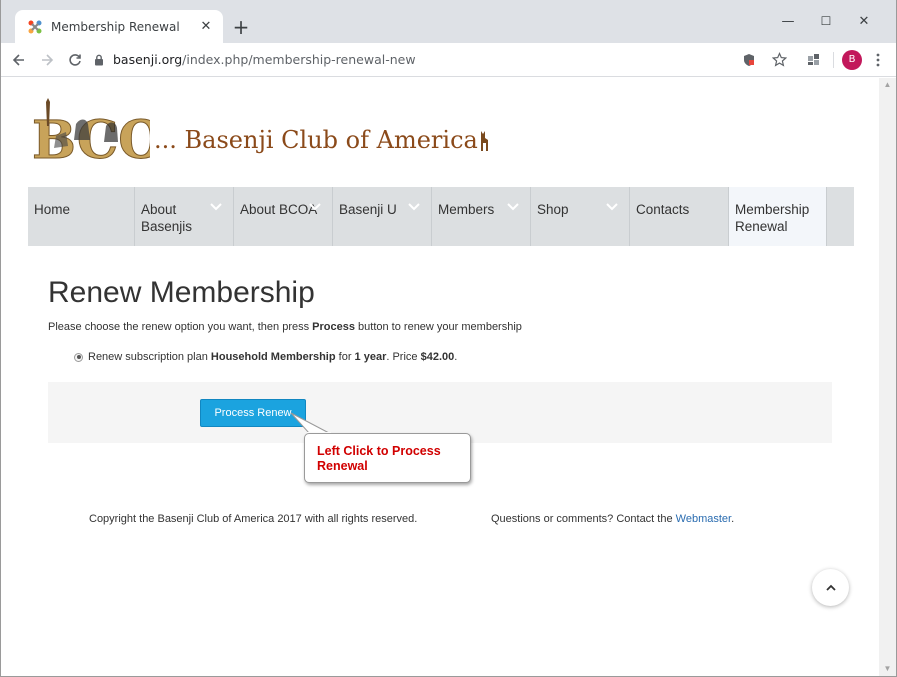  Describe the element at coordinates (316, 140) in the screenshot. I see `site-logo-text: ... Basenji Club of America` at that location.